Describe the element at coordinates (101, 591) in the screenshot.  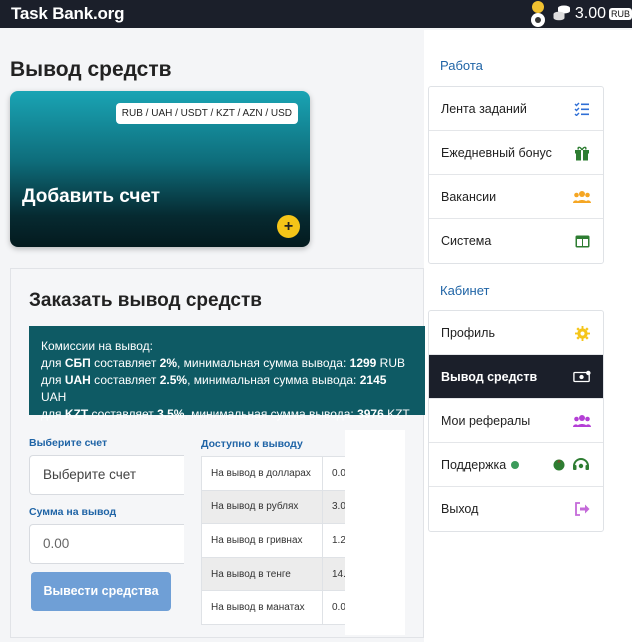
I see `withdraw-button: Вывести средства` at that location.